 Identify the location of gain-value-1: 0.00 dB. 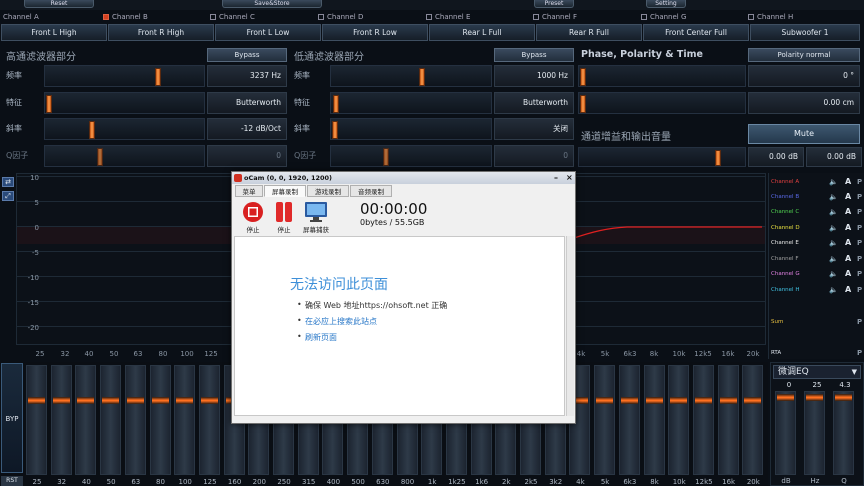
(776, 157).